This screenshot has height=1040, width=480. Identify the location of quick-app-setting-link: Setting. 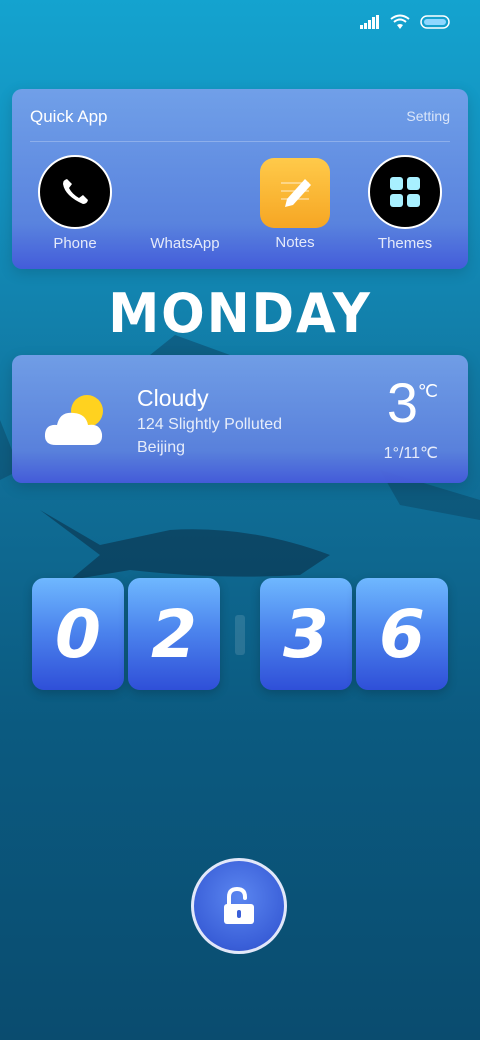
(428, 116).